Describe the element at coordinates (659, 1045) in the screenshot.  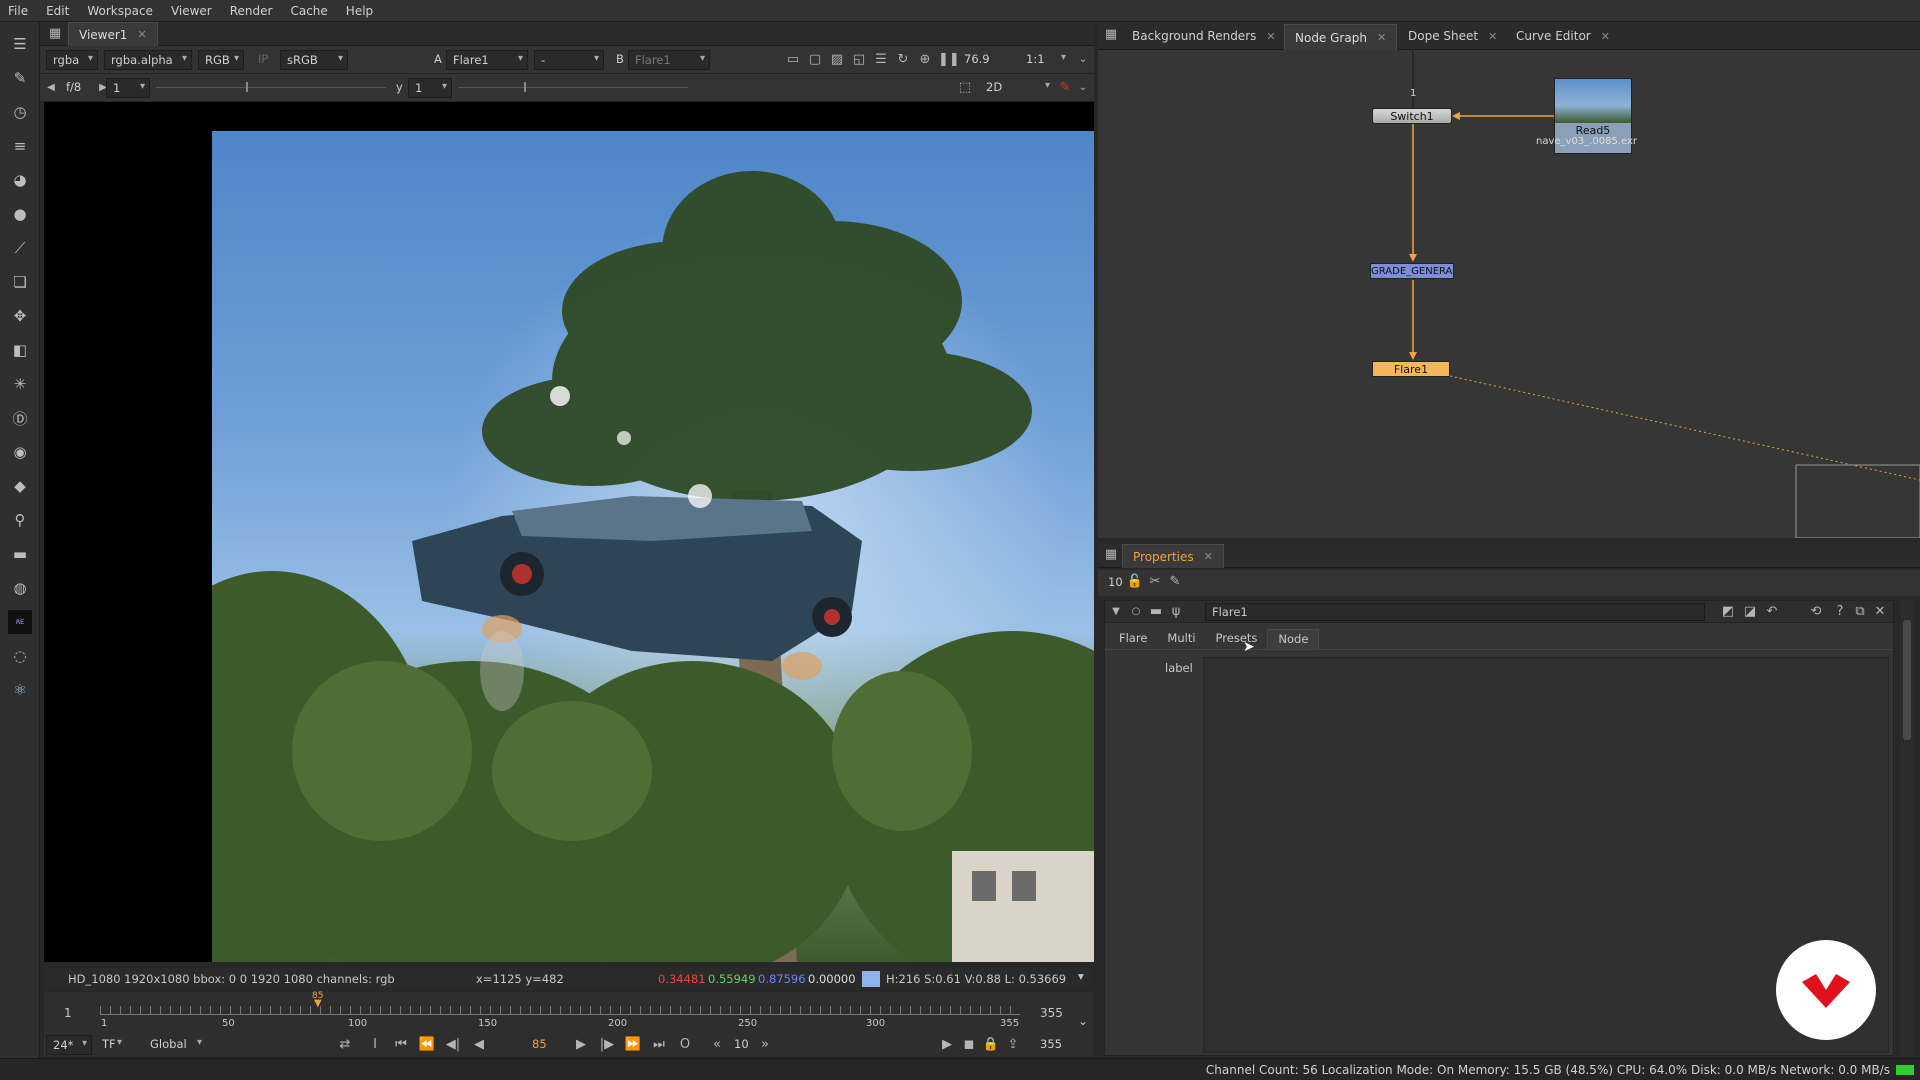
I see `last-frame-icon: ⏭` at that location.